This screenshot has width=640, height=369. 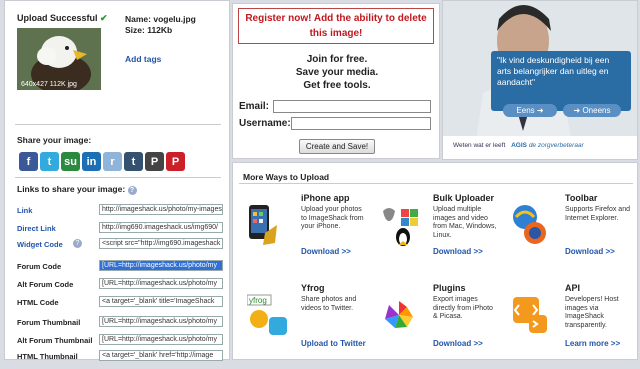 I want to click on upload-option-link: Upload to Twitter, so click(x=333, y=343).